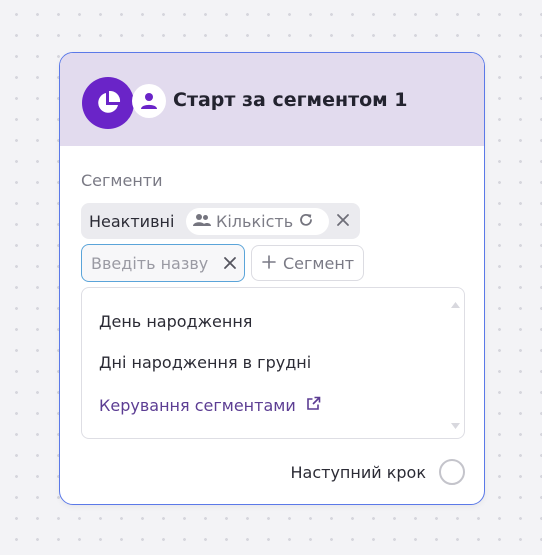 Image resolution: width=542 pixels, height=555 pixels. Describe the element at coordinates (358, 472) in the screenshot. I see `next-step-label: Наступний крок` at that location.